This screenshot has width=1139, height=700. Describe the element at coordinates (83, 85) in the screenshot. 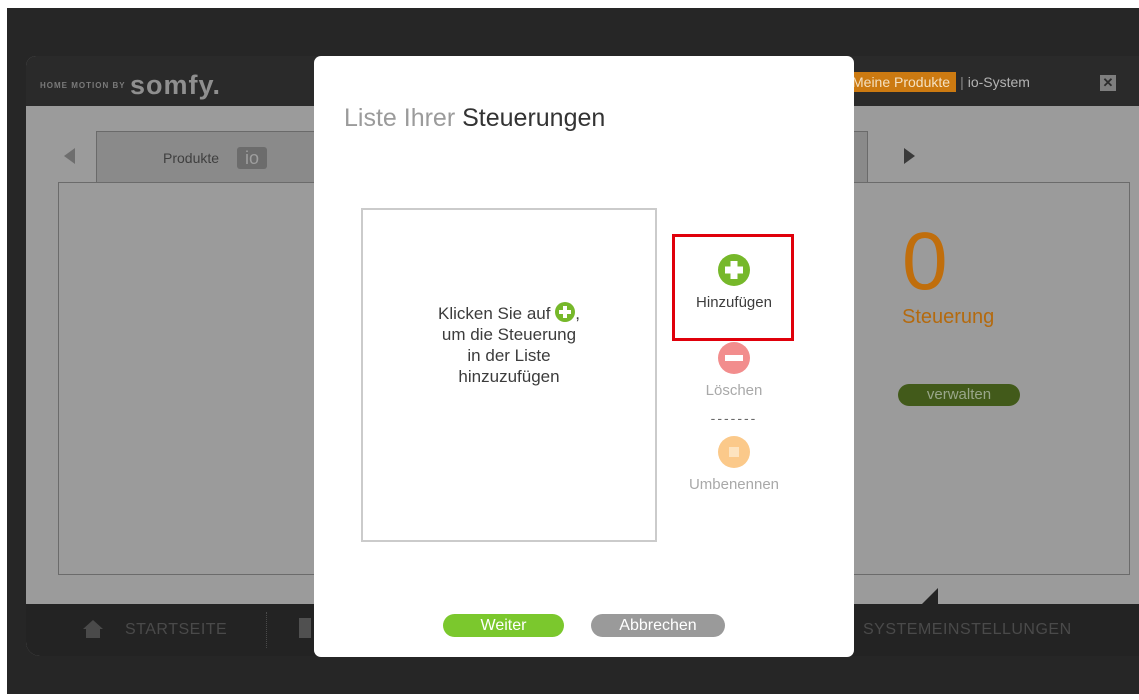

I see `brand-tagline: HOME MOTION BY` at that location.